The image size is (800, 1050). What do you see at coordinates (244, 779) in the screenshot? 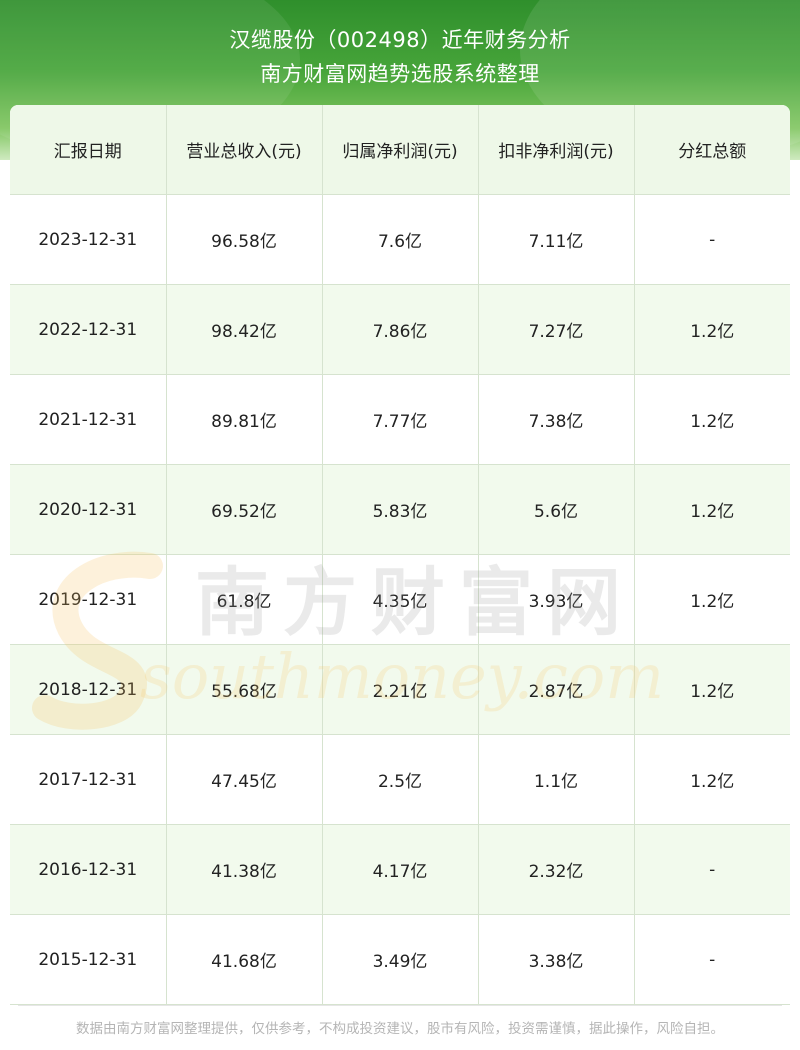
I see `cell-revenue: 47.45亿` at bounding box center [244, 779].